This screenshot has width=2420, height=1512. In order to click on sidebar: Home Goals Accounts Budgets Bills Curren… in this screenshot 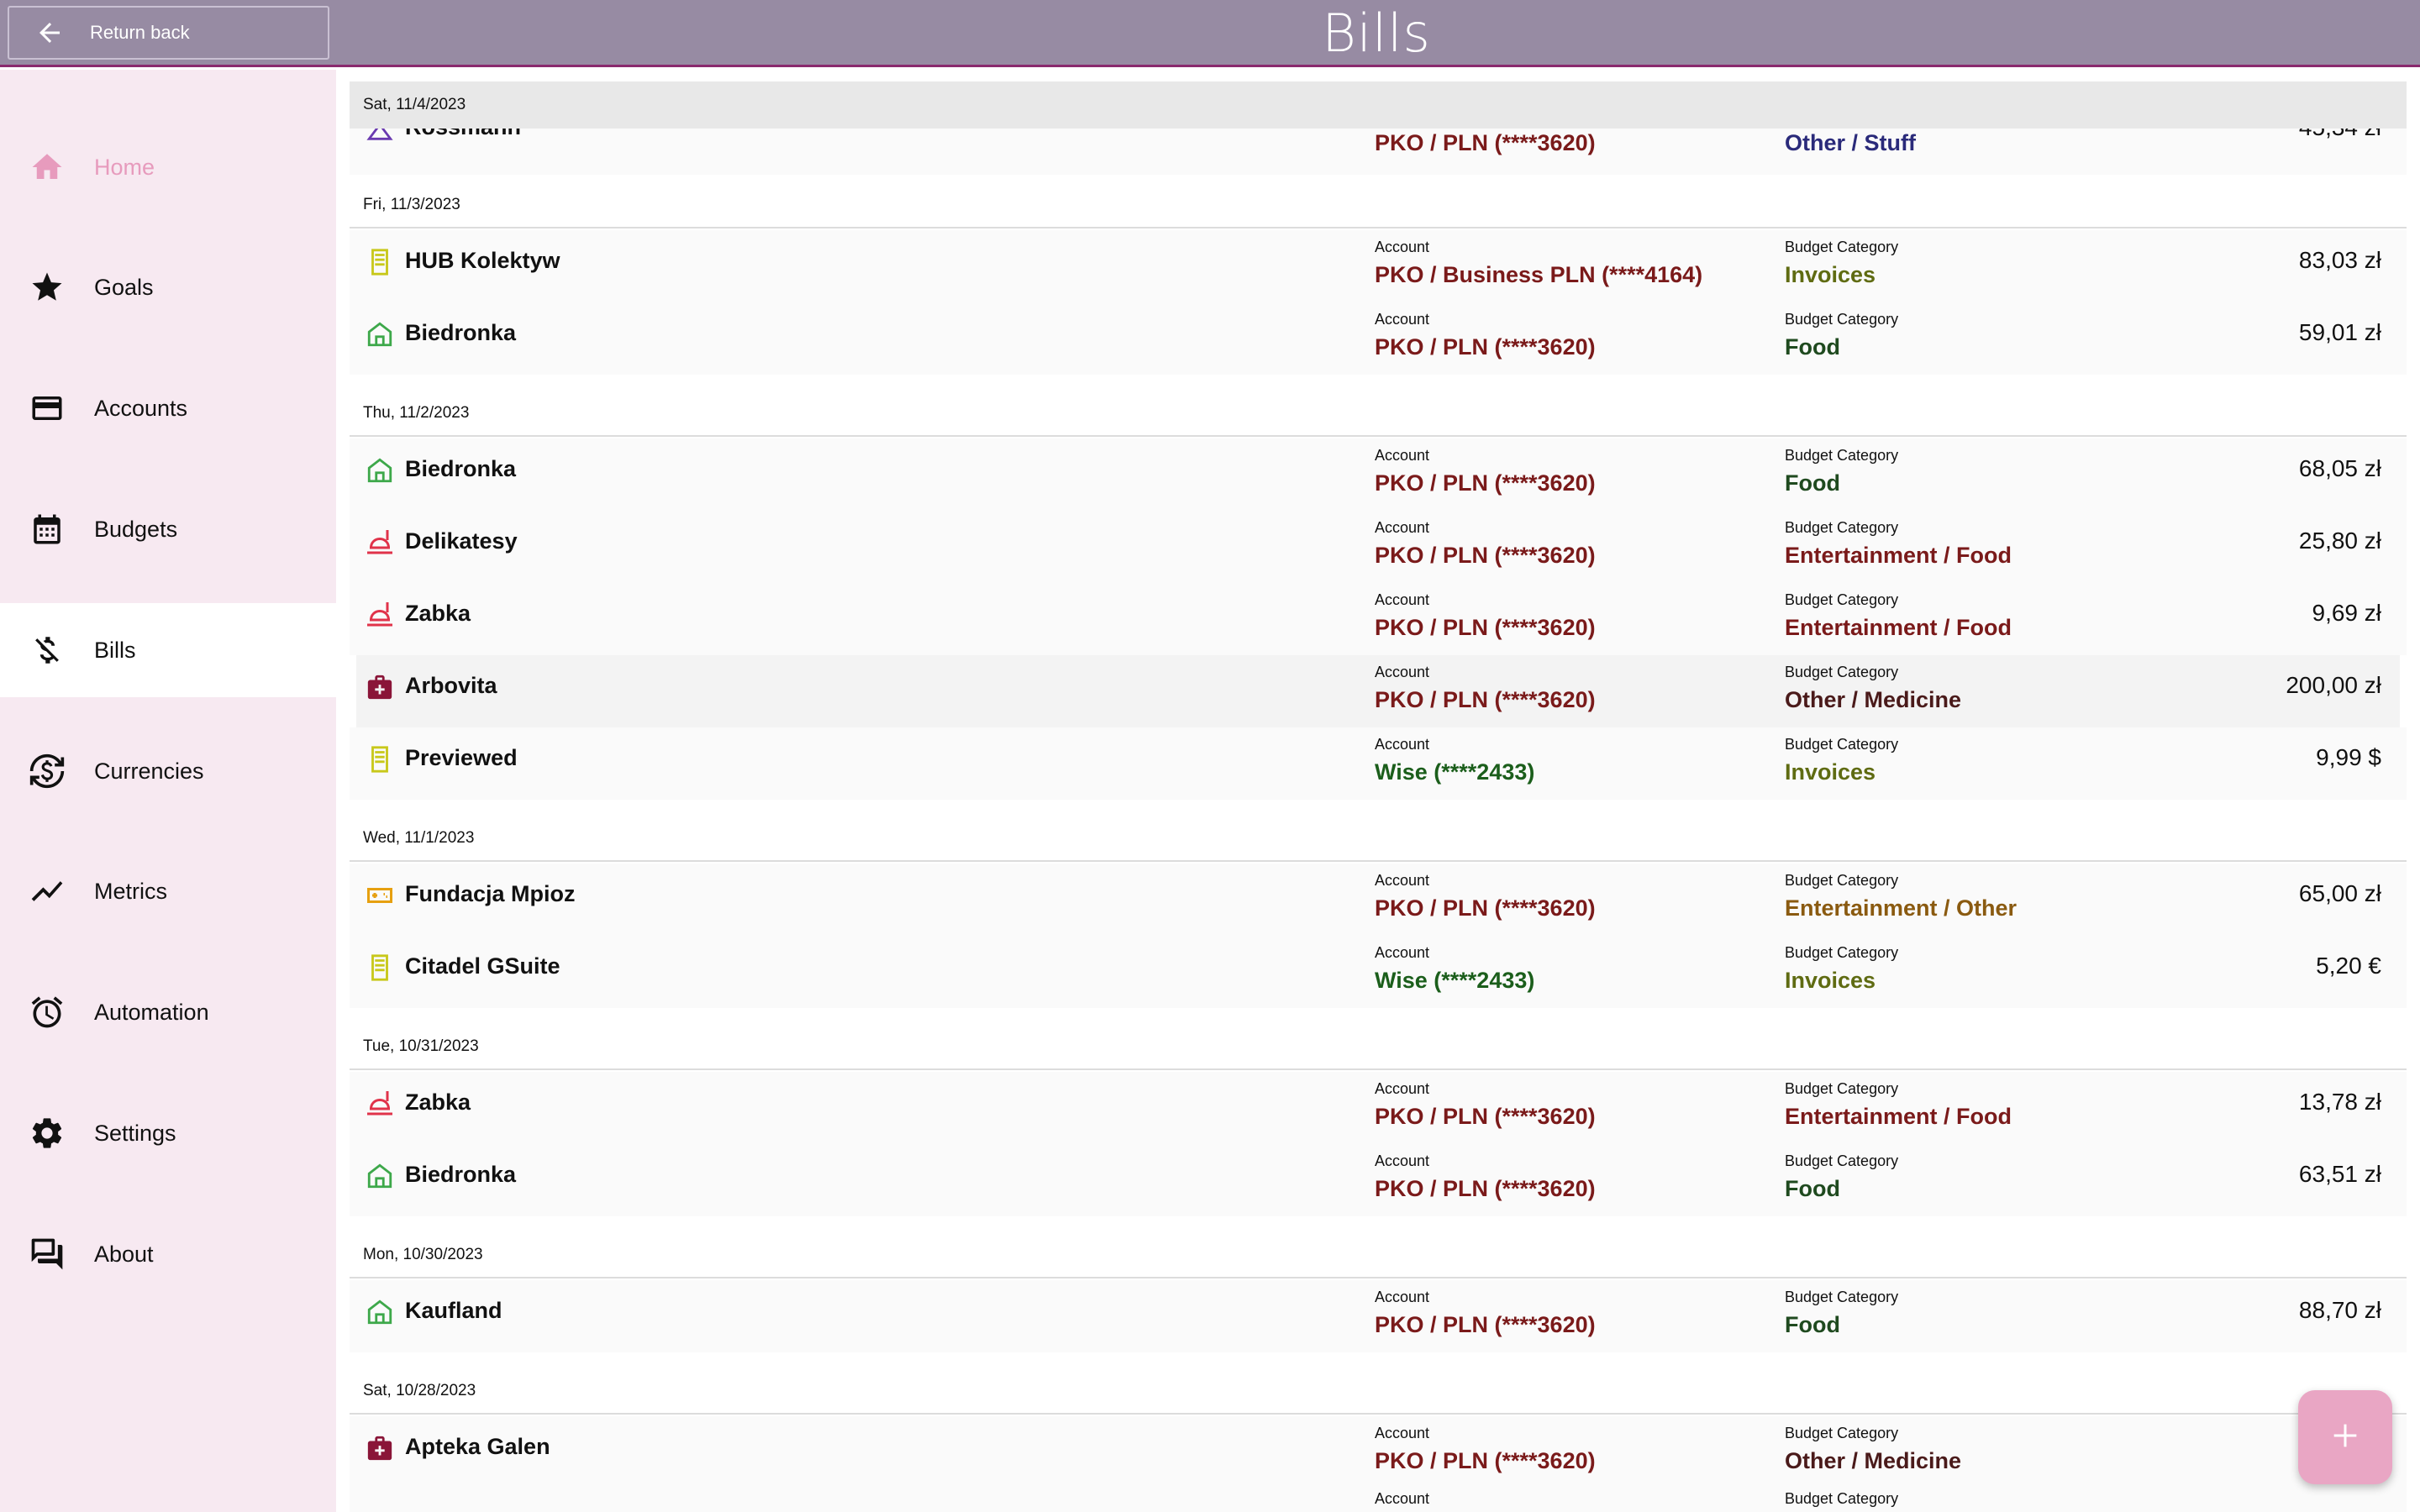, I will do `click(168, 791)`.